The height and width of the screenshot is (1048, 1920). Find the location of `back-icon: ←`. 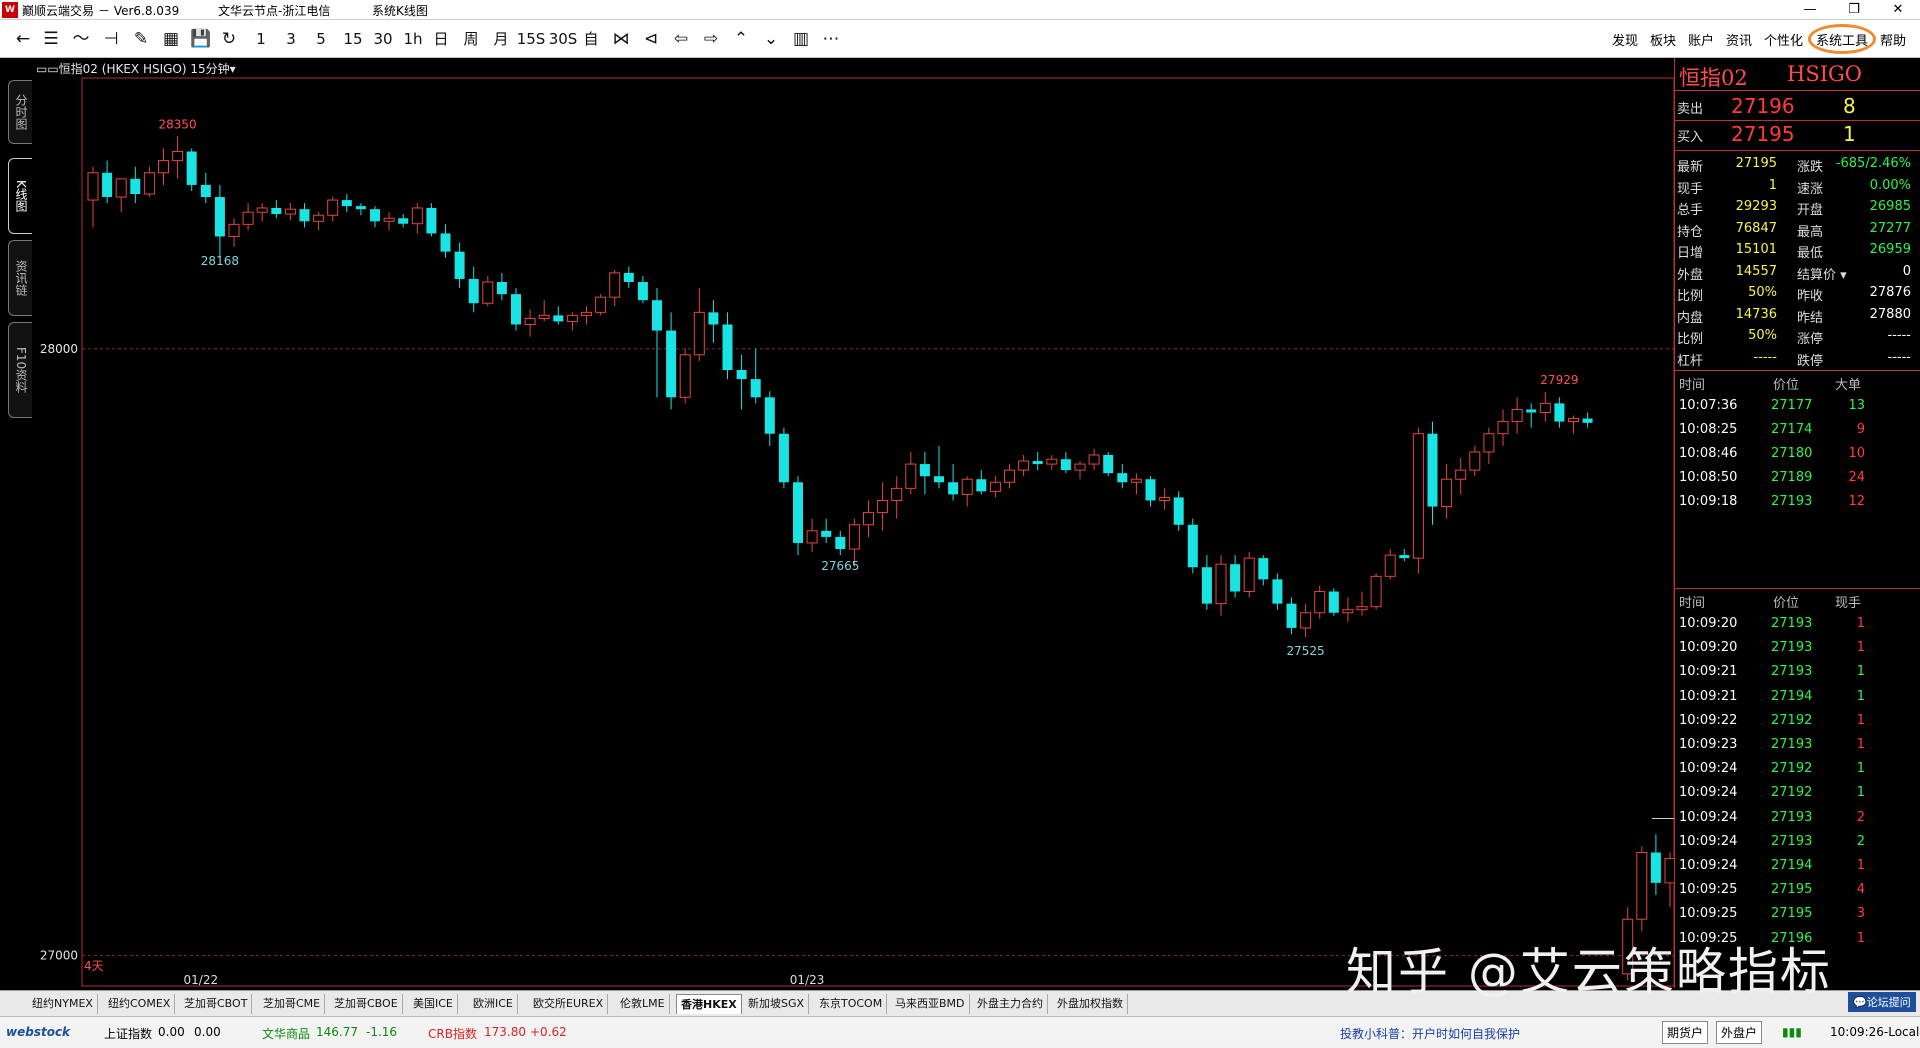

back-icon: ← is located at coordinates (23, 39).